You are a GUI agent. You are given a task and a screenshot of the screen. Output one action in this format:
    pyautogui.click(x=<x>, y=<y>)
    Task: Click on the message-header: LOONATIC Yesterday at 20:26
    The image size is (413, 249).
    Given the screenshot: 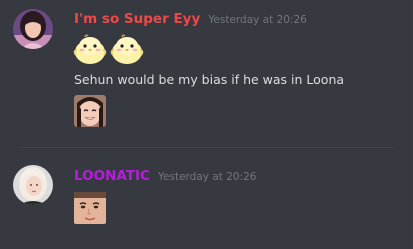 What is the action you would take?
    pyautogui.click(x=165, y=176)
    